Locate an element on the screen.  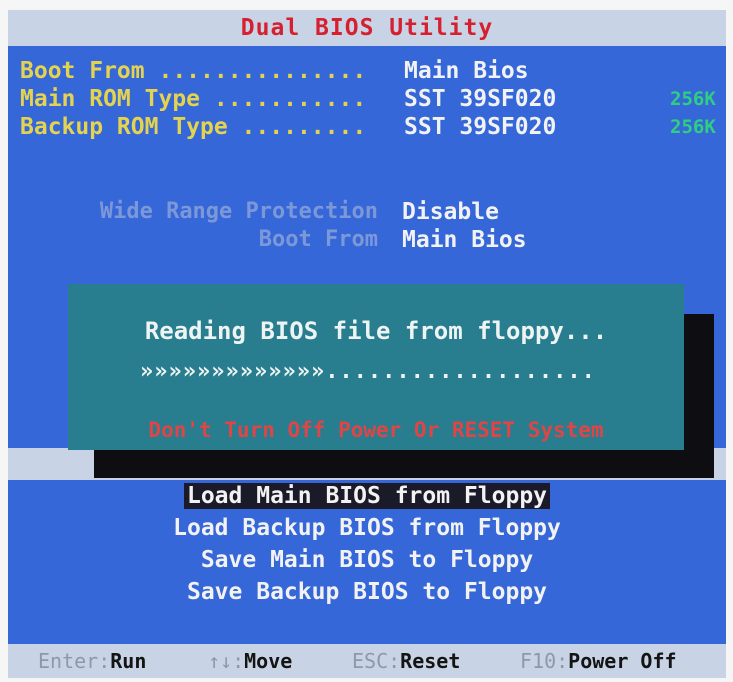
menu-item-load-main-bios: Load Main BIOS from Floppy is located at coordinates (367, 496).